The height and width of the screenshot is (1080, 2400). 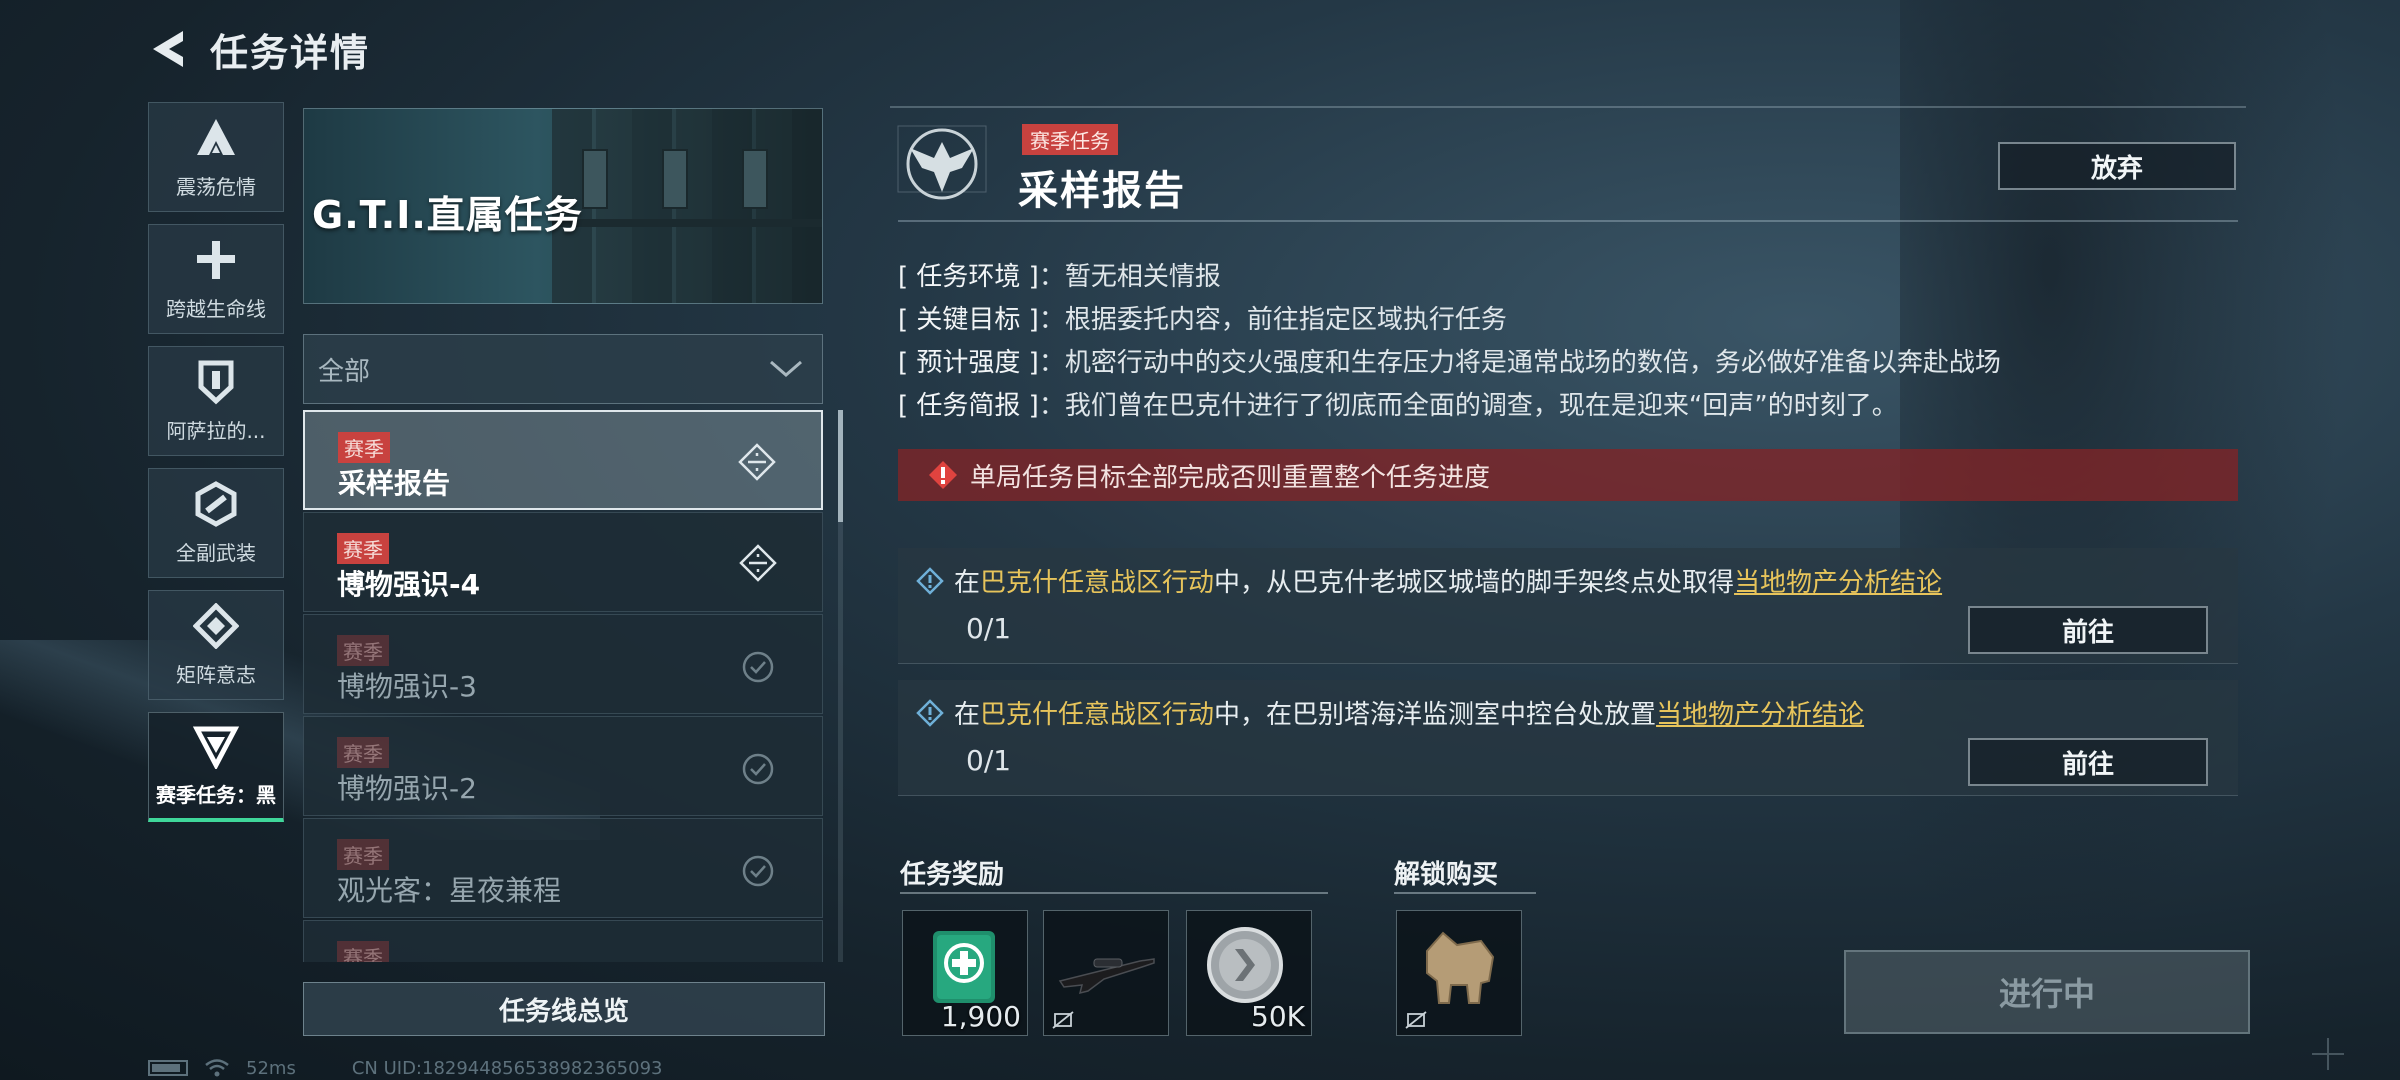 I want to click on unlock-item-artifact, so click(x=1459, y=973).